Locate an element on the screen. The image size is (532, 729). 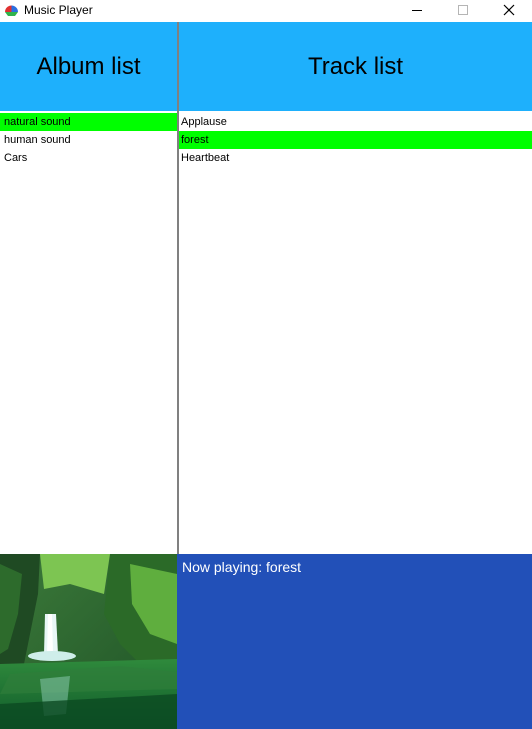
album-list: natural sound human sound Cars is located at coordinates (88, 140).